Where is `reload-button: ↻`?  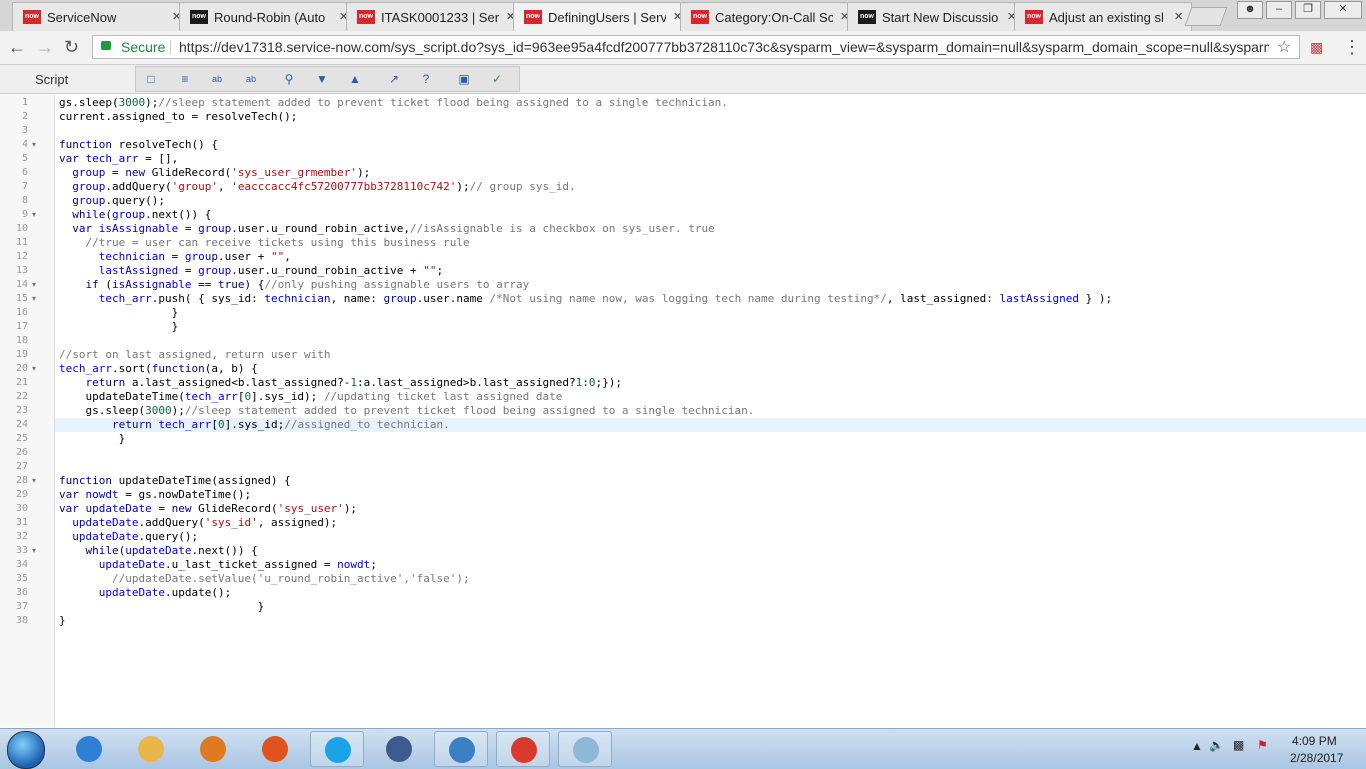 reload-button: ↻ is located at coordinates (71, 47).